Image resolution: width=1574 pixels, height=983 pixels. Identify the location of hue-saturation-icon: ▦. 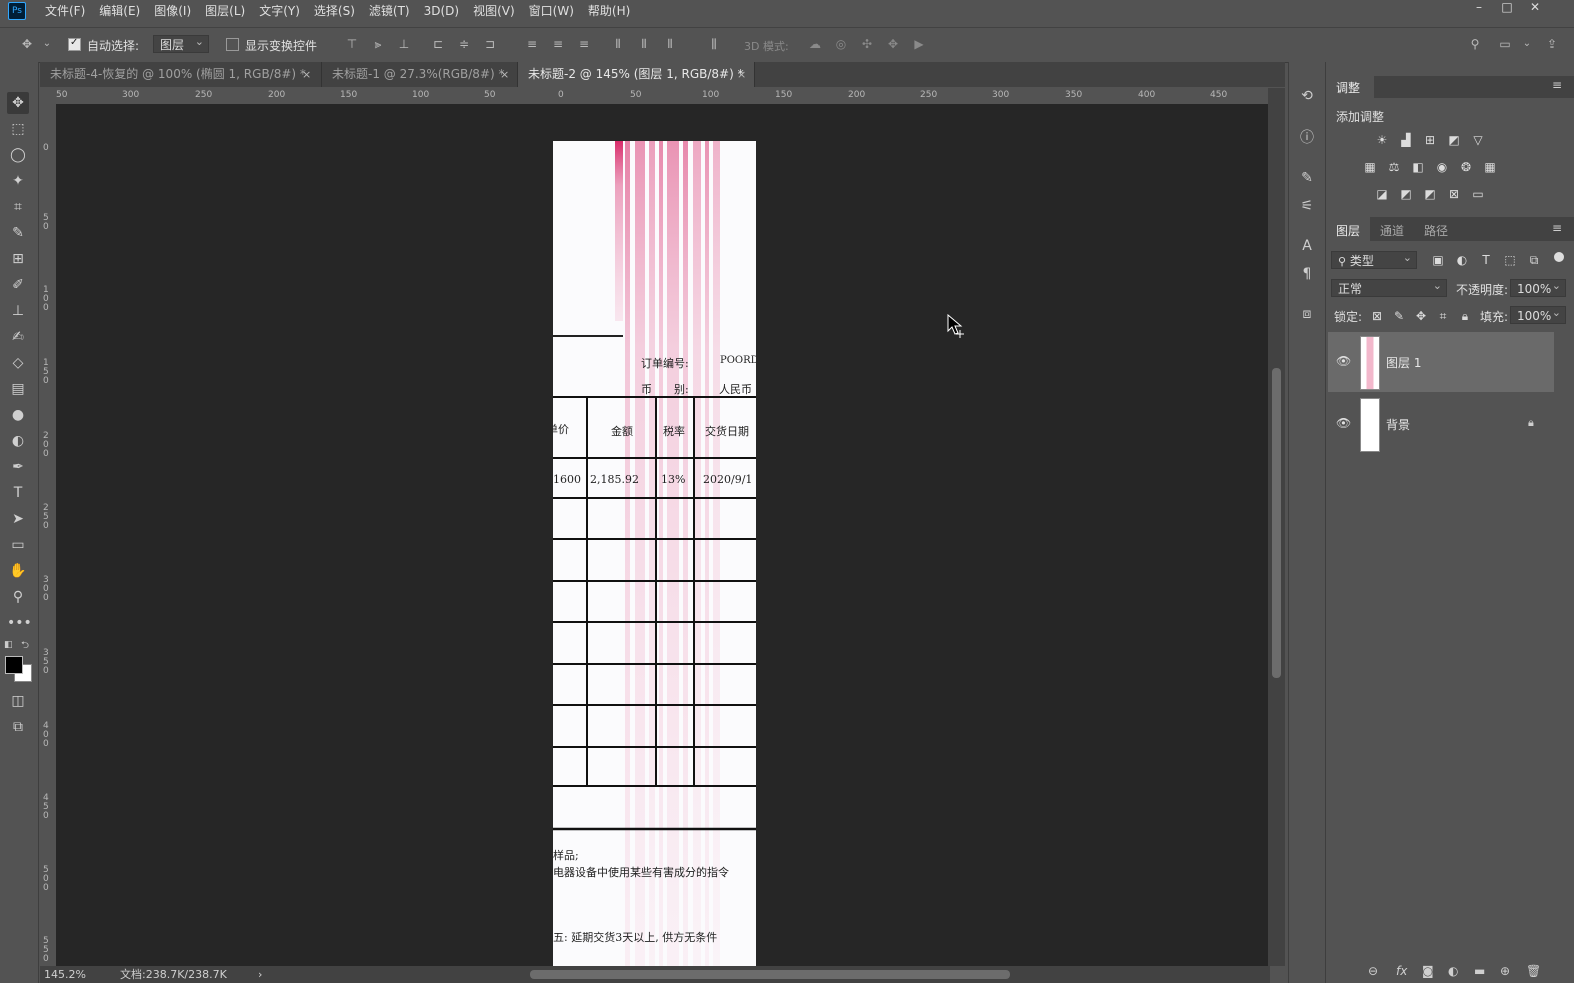
(1370, 167).